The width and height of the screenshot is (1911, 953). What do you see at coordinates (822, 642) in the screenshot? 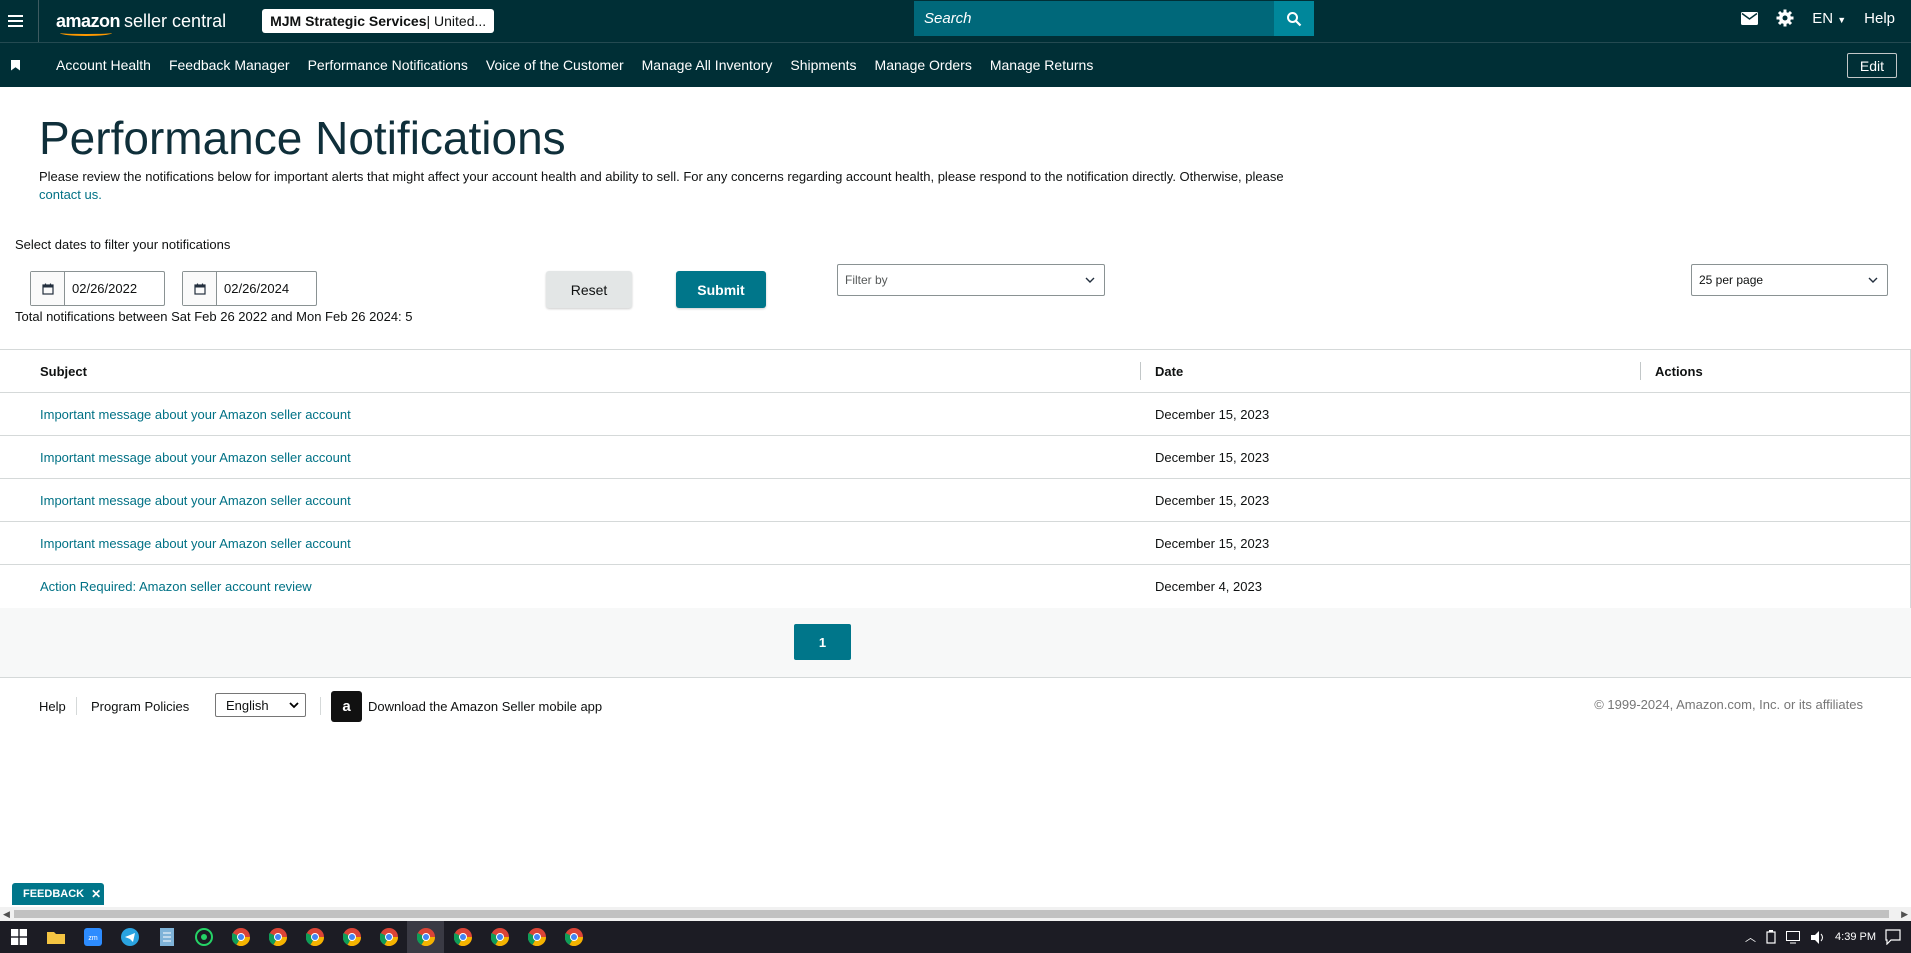
I see `page-1-button: 1` at bounding box center [822, 642].